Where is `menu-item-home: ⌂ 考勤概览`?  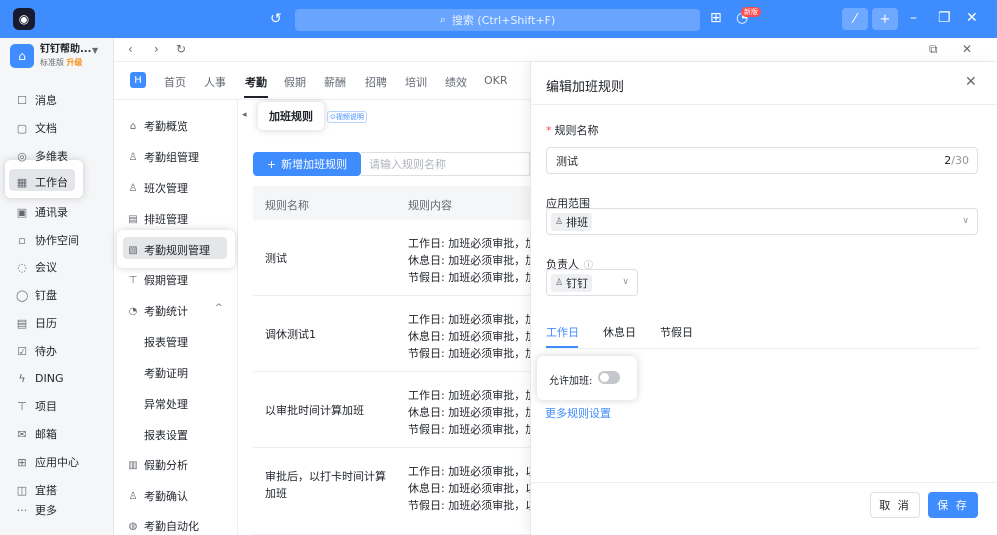
menu-item-home: ⌂ 考勤概览 is located at coordinates (158, 126).